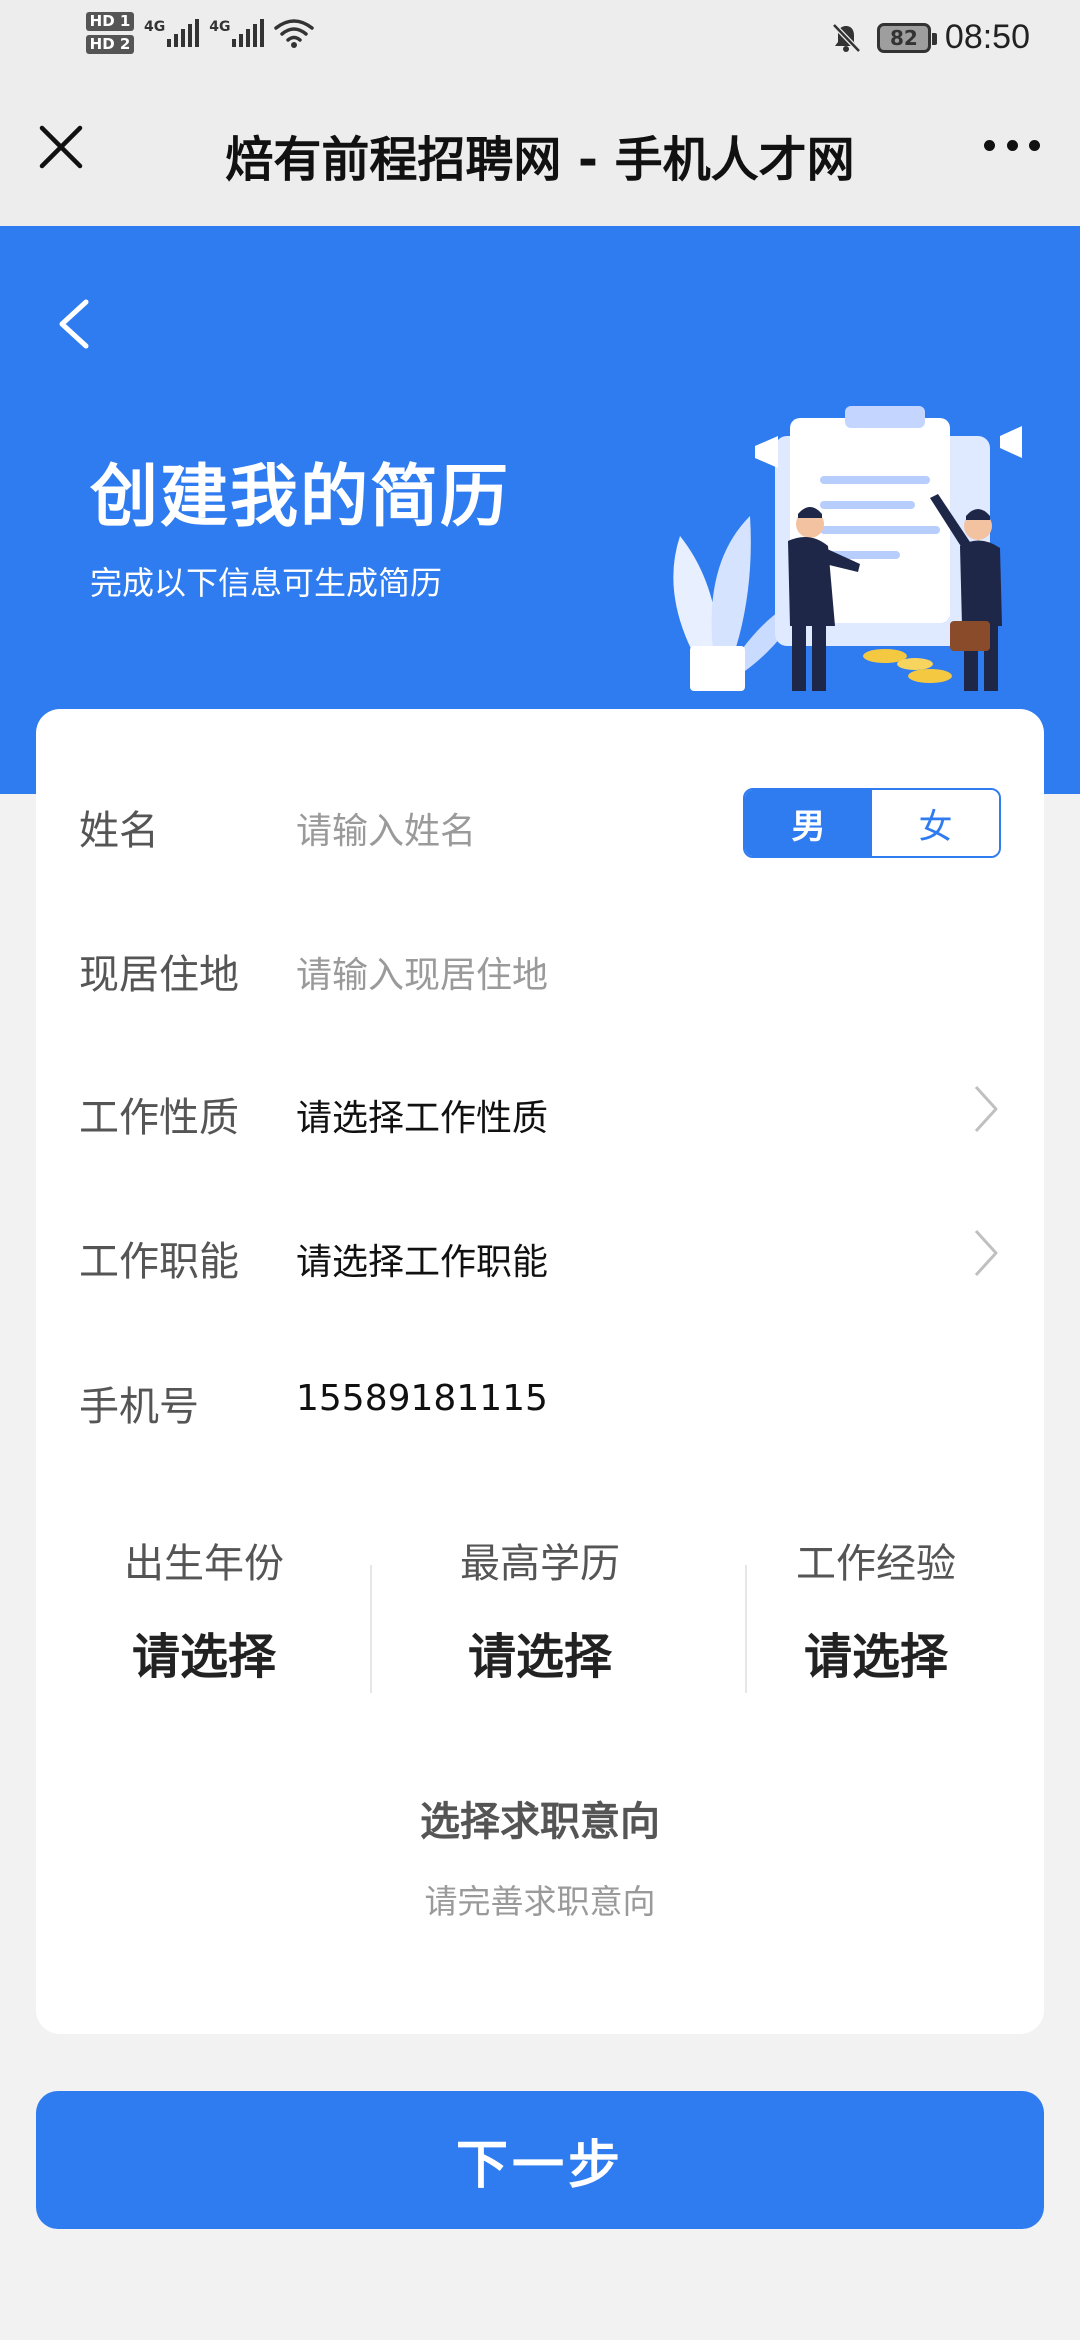 The width and height of the screenshot is (1080, 2340). What do you see at coordinates (540, 2160) in the screenshot?
I see `next-step-button: 下一步` at bounding box center [540, 2160].